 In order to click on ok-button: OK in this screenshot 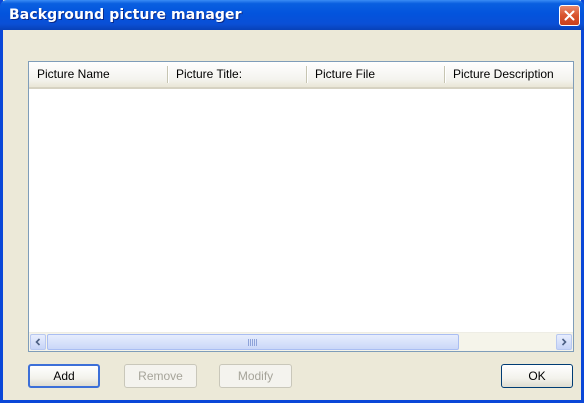, I will do `click(537, 376)`.